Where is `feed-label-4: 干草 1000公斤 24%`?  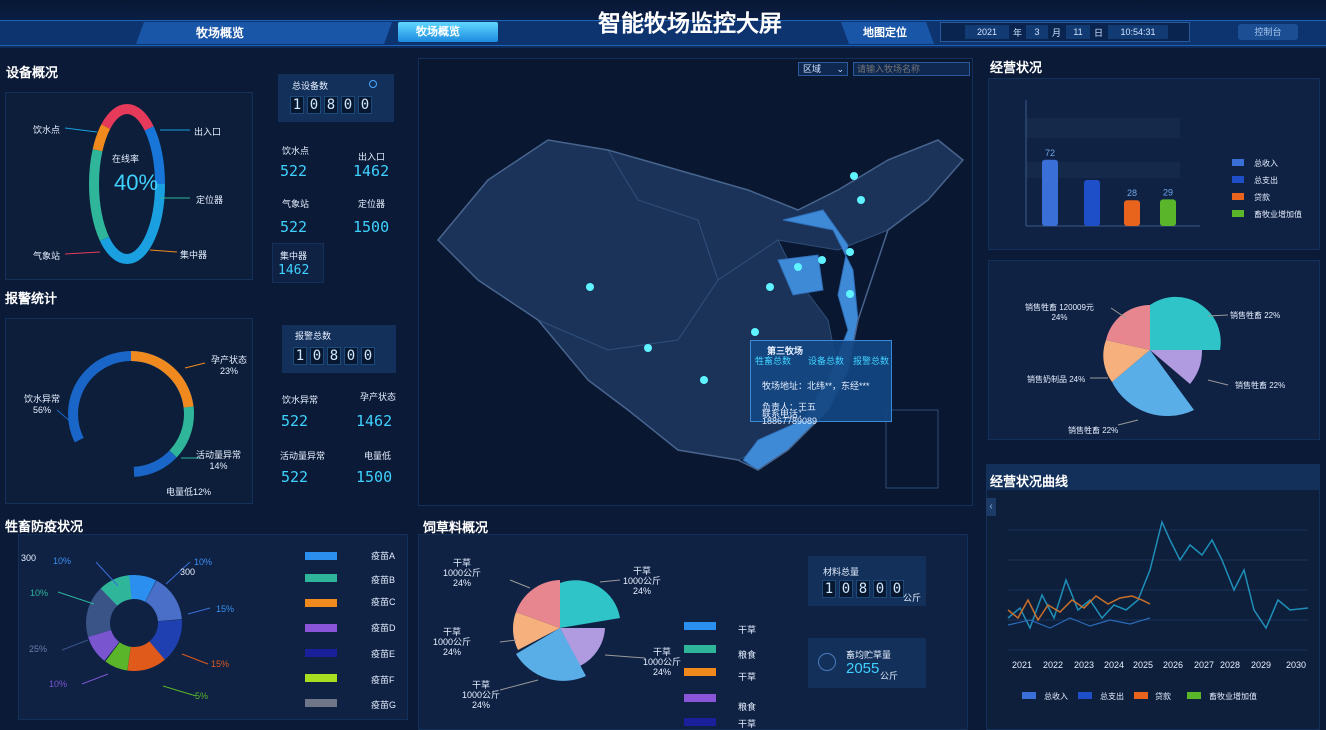 feed-label-4: 干草 1000公斤 24% is located at coordinates (481, 695).